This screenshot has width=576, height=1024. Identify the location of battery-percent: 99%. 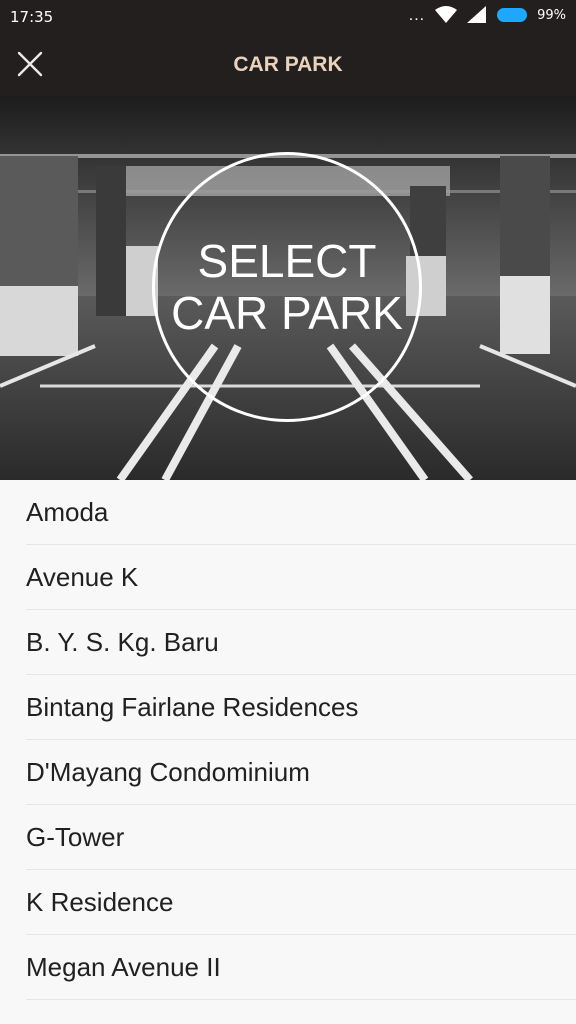
(551, 15).